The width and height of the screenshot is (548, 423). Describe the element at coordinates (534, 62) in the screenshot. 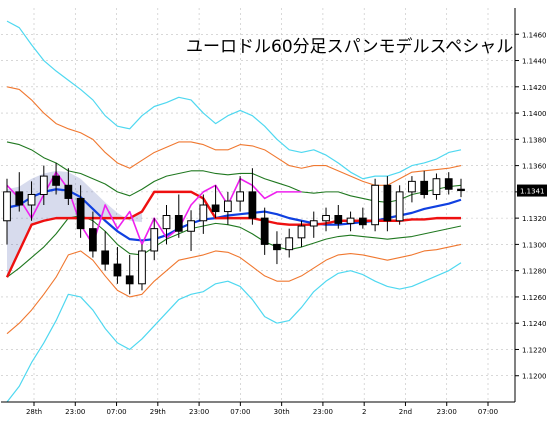

I see `y-tick-label: 1.1440` at that location.